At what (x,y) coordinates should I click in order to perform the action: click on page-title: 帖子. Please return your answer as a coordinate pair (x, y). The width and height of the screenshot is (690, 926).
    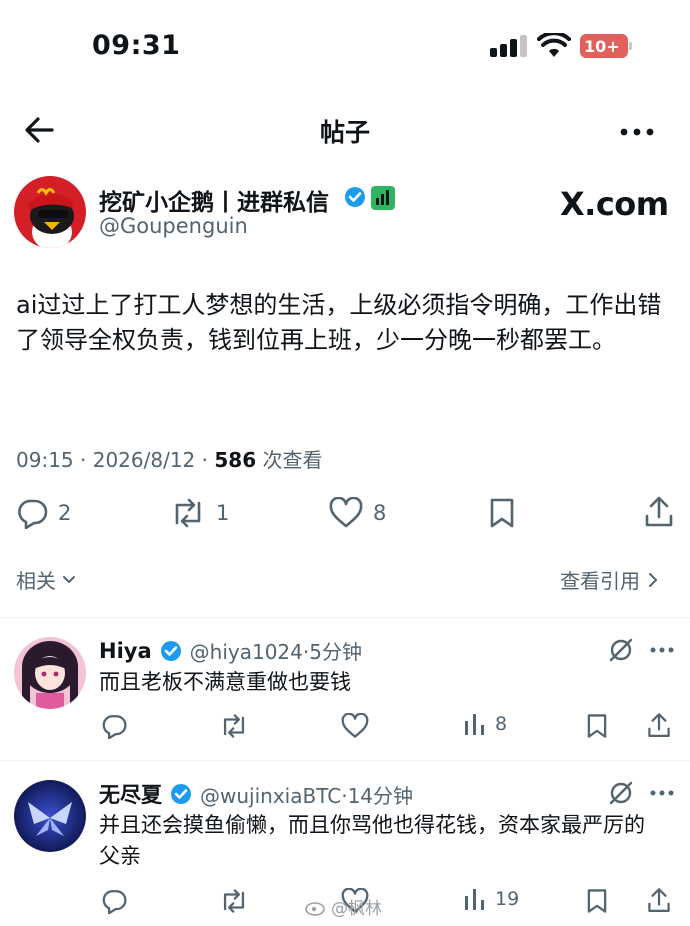
    Looking at the image, I should click on (344, 132).